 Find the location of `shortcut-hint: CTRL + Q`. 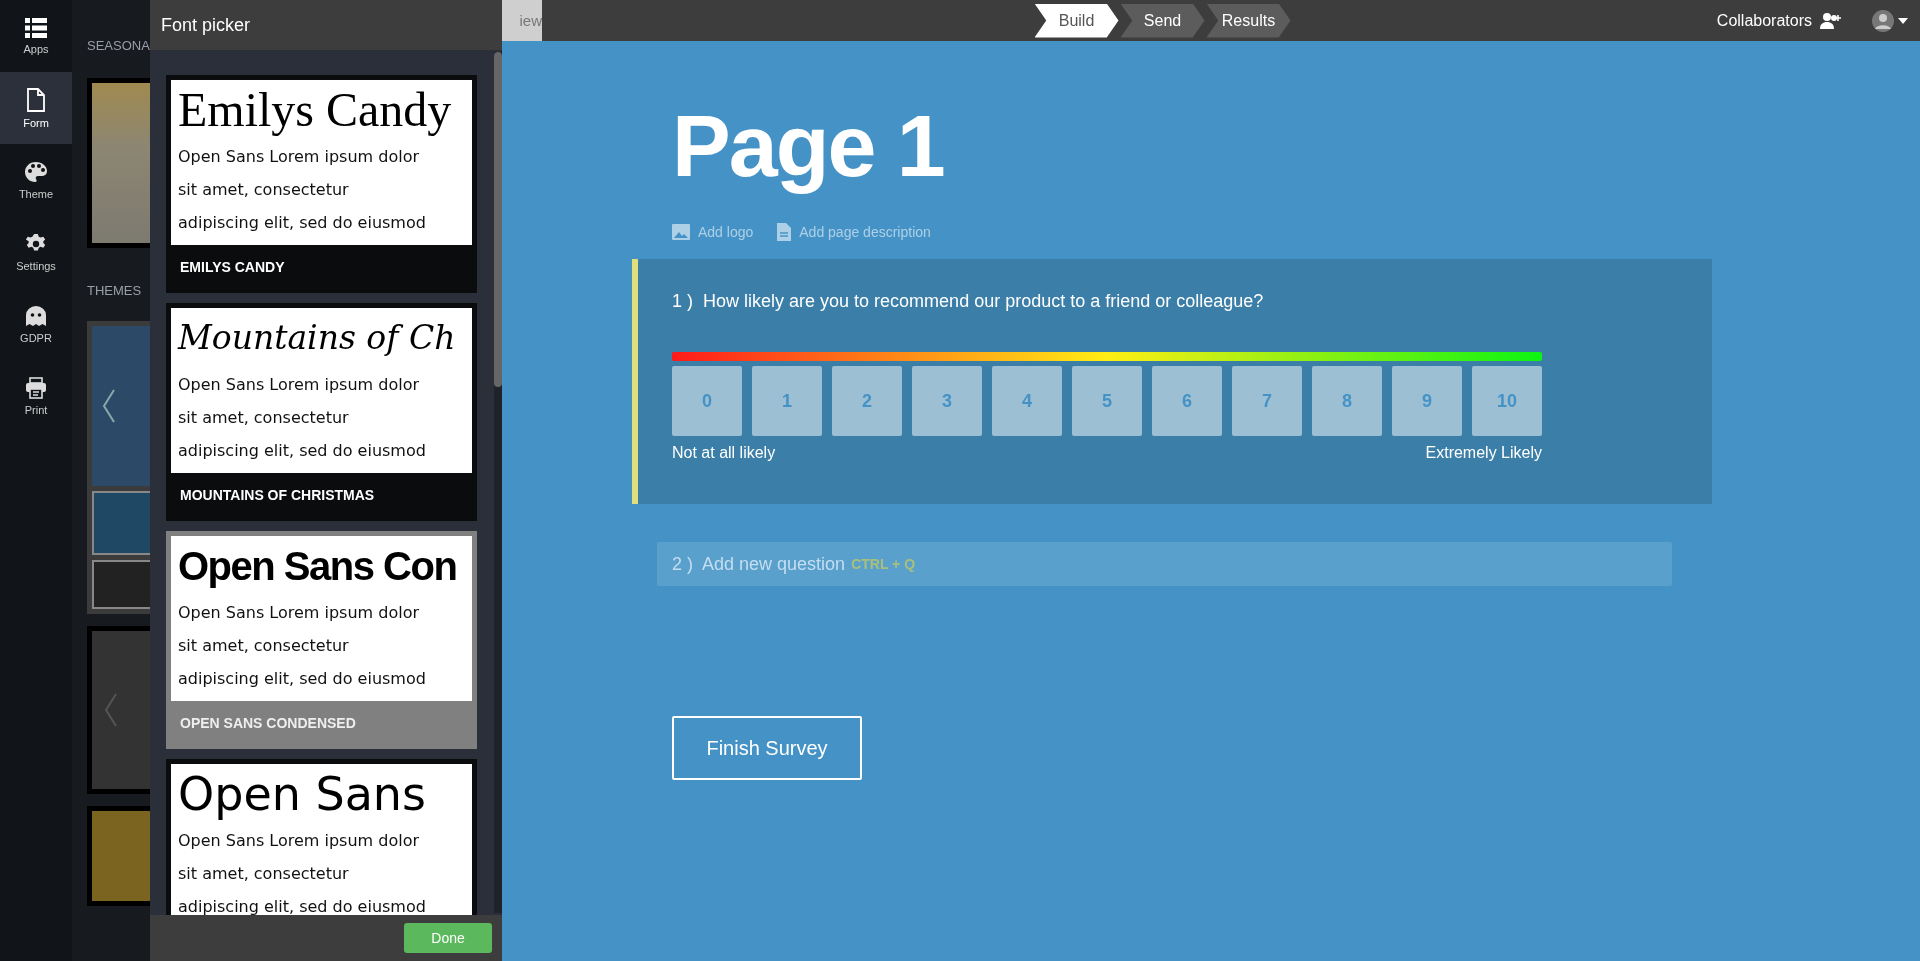

shortcut-hint: CTRL + Q is located at coordinates (883, 564).